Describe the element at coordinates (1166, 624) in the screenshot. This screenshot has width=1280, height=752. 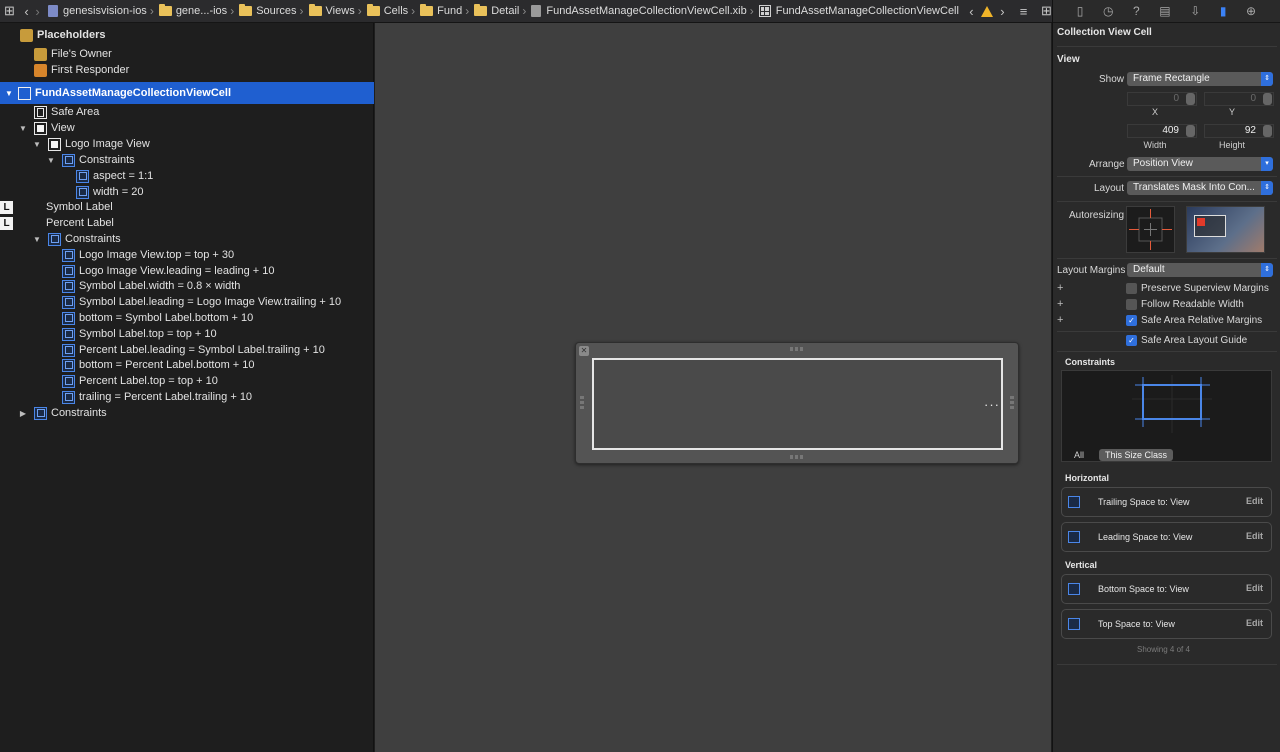
I see `constraint-card-top: Top Space to: View Edit` at that location.